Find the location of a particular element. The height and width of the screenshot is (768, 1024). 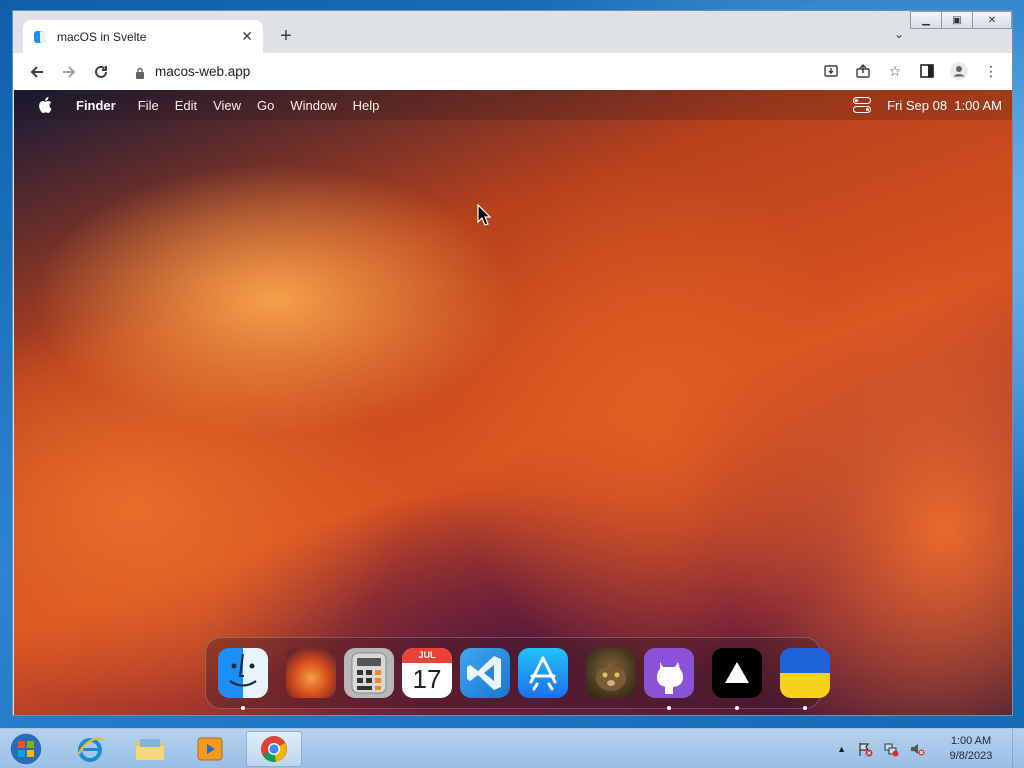

new-tab-button: + is located at coordinates (286, 36).